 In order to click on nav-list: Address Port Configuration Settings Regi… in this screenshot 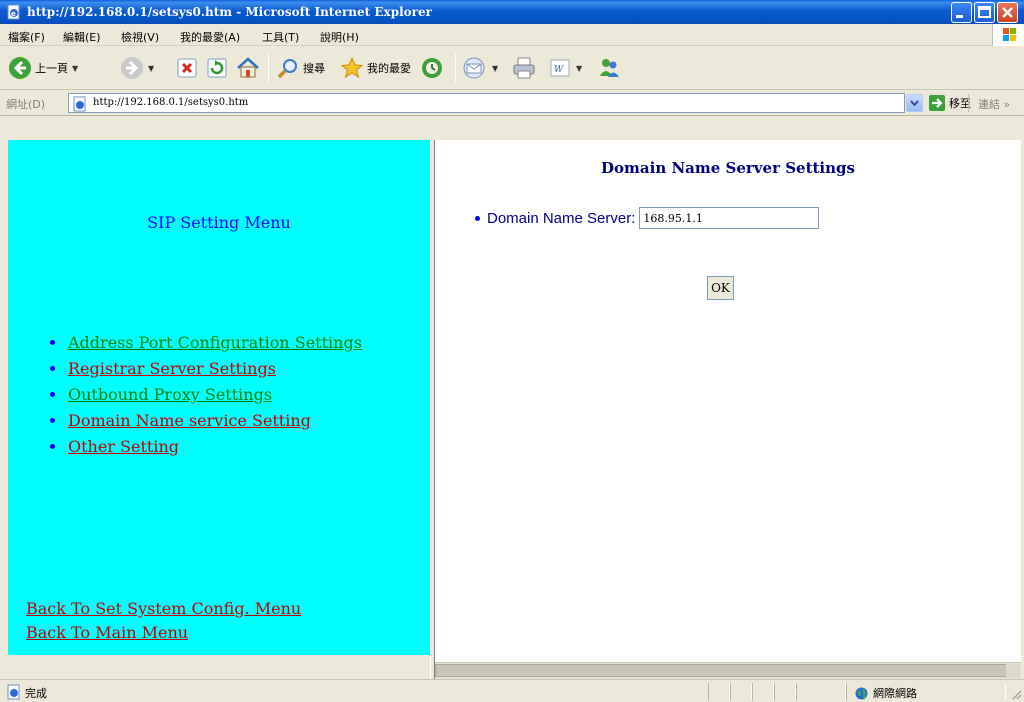, I will do `click(206, 395)`.